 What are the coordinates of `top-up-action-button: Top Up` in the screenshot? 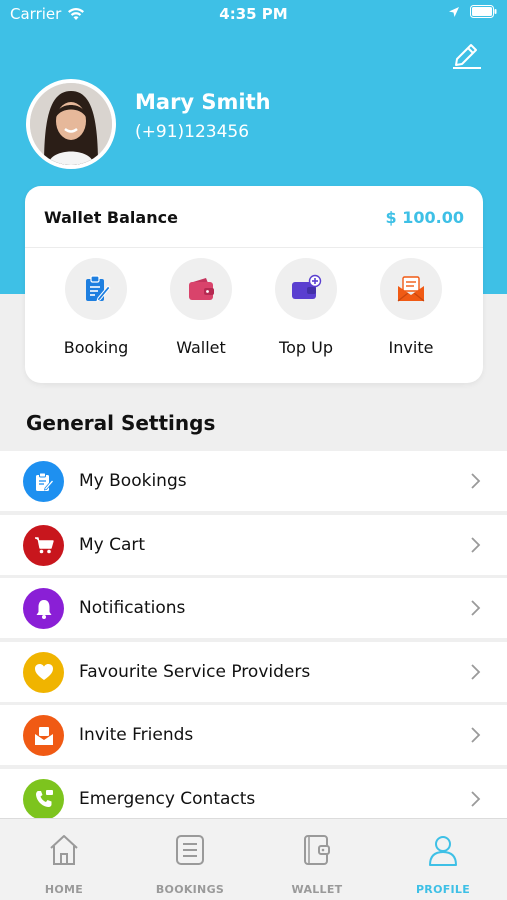 It's located at (306, 315).